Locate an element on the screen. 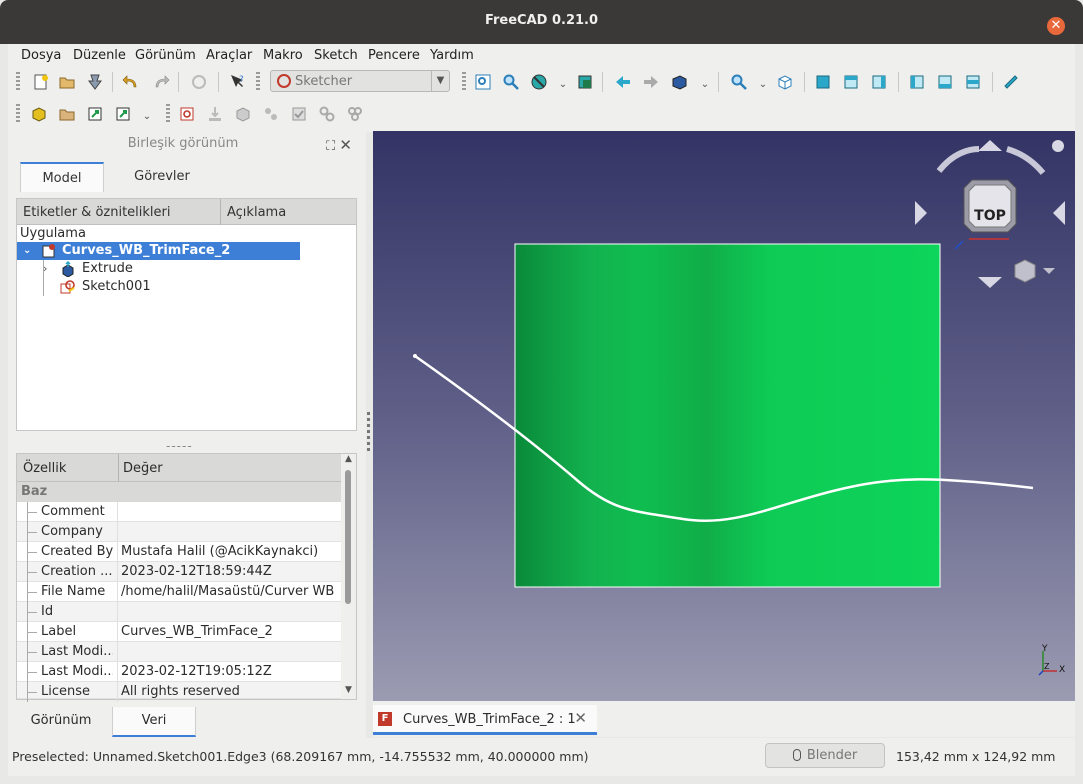  property-row: Created By Mustafa Halil (@AcikKaynakci) is located at coordinates (179, 552).